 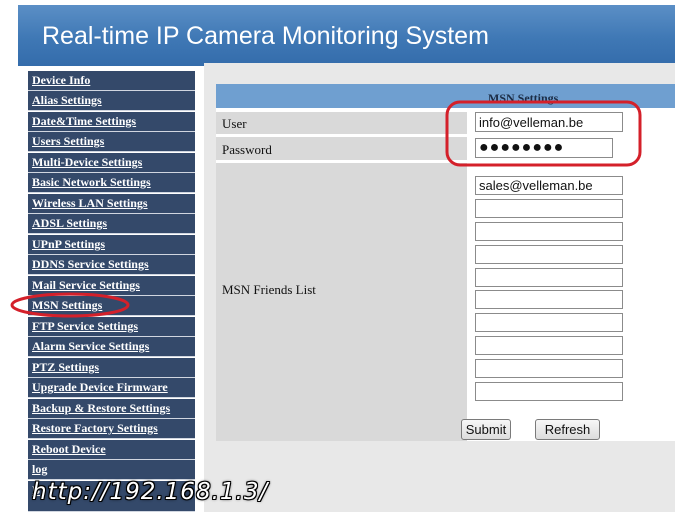 What do you see at coordinates (111, 368) in the screenshot?
I see `sidebar-item-ptz-settings: PTZ Settings` at bounding box center [111, 368].